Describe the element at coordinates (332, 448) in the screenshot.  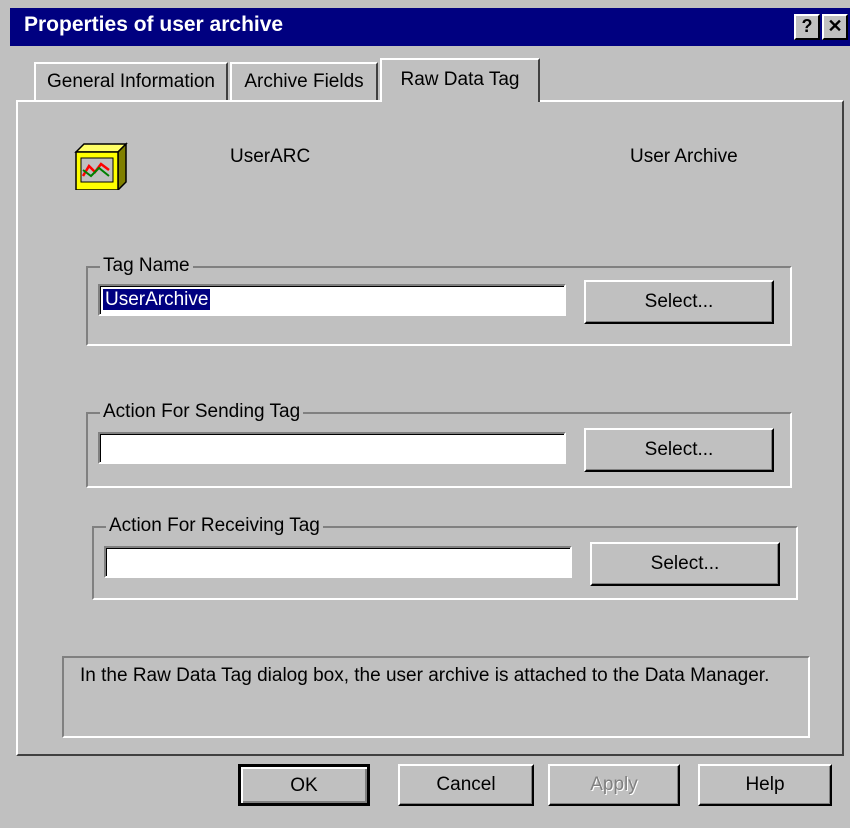
I see `sending-tag-input` at that location.